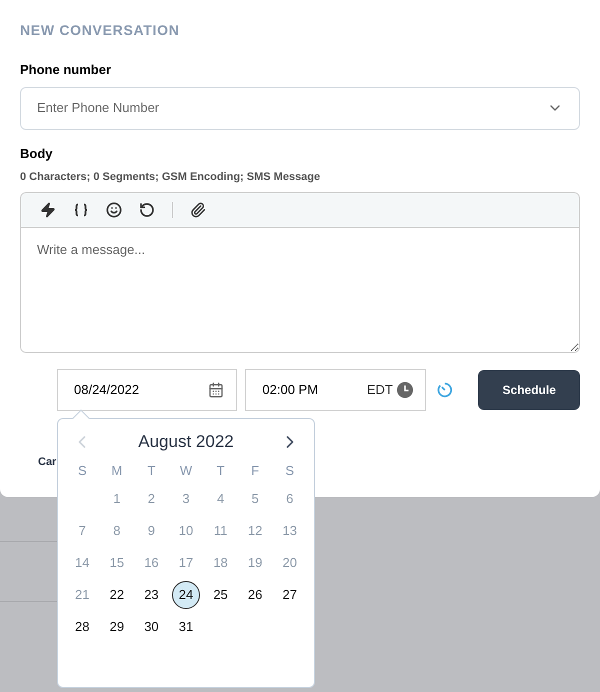 The width and height of the screenshot is (600, 692). Describe the element at coordinates (82, 627) in the screenshot. I see `calendar-day: 28` at that location.